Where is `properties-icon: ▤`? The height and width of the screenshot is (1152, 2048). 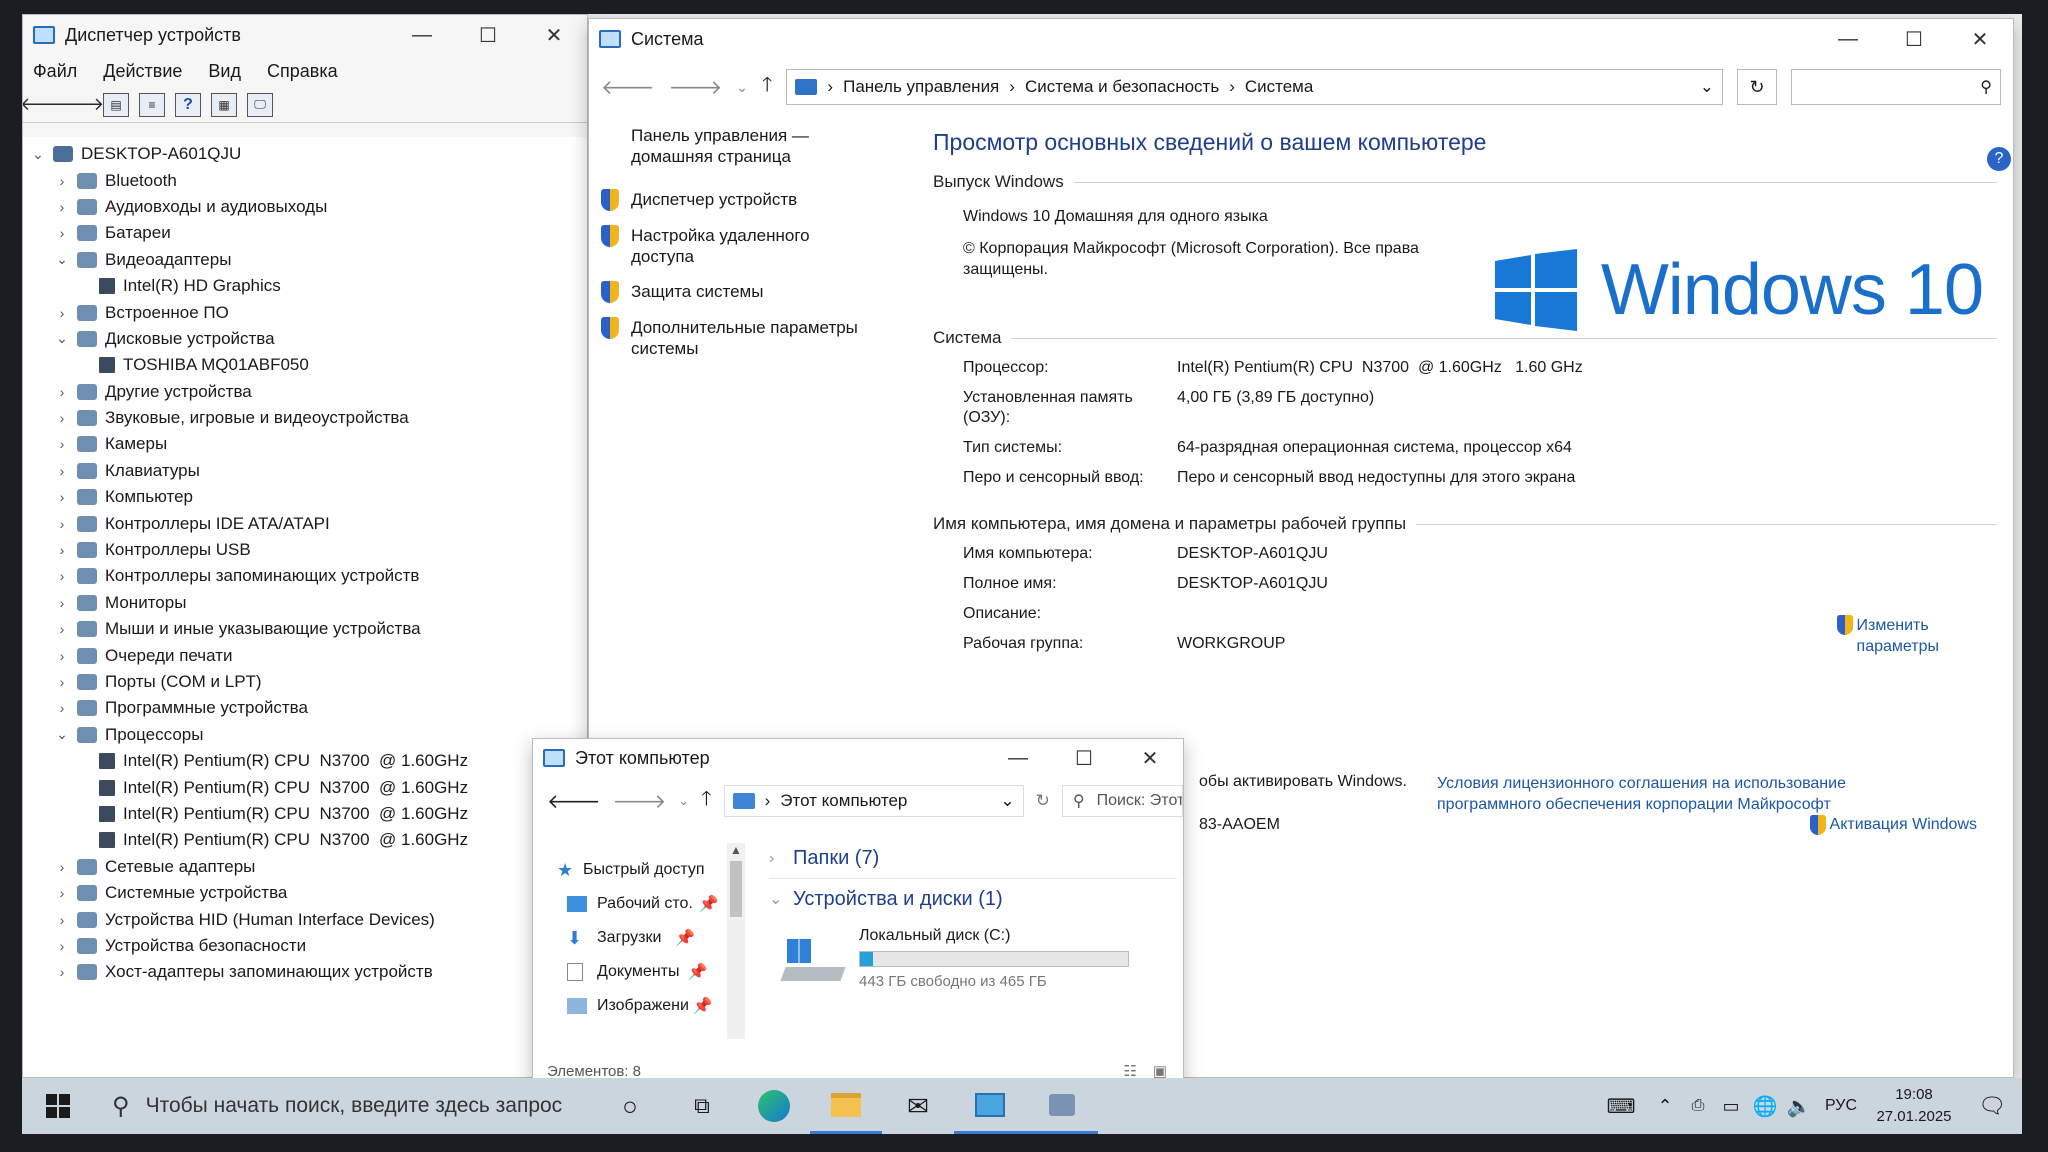
properties-icon: ▤ is located at coordinates (116, 104).